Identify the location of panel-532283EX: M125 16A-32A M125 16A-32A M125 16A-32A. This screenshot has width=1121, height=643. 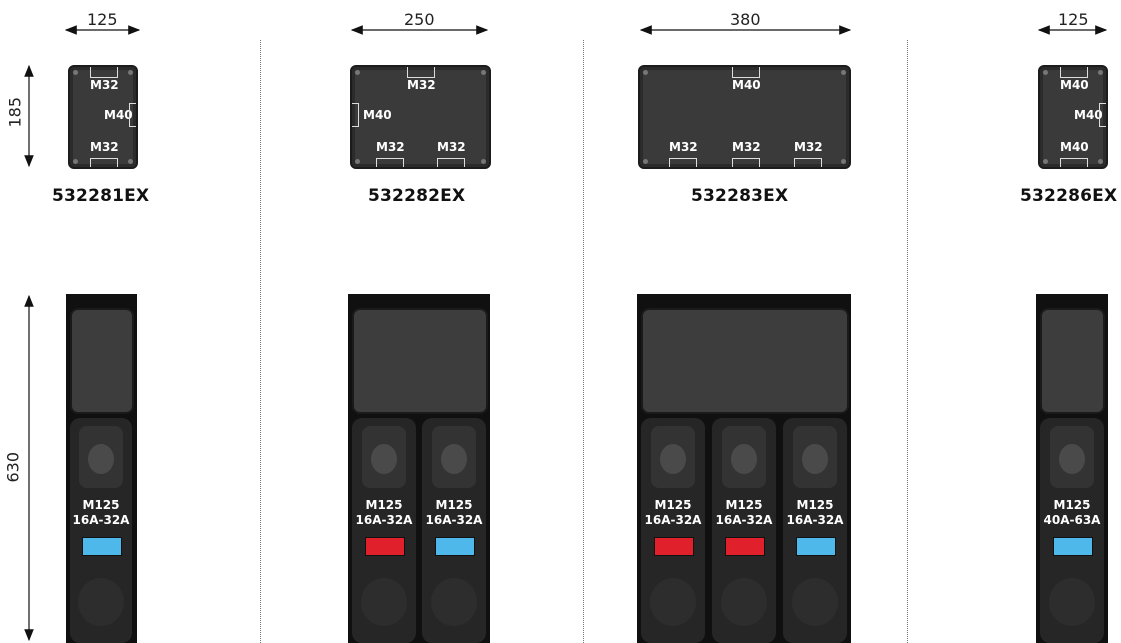
(744, 468).